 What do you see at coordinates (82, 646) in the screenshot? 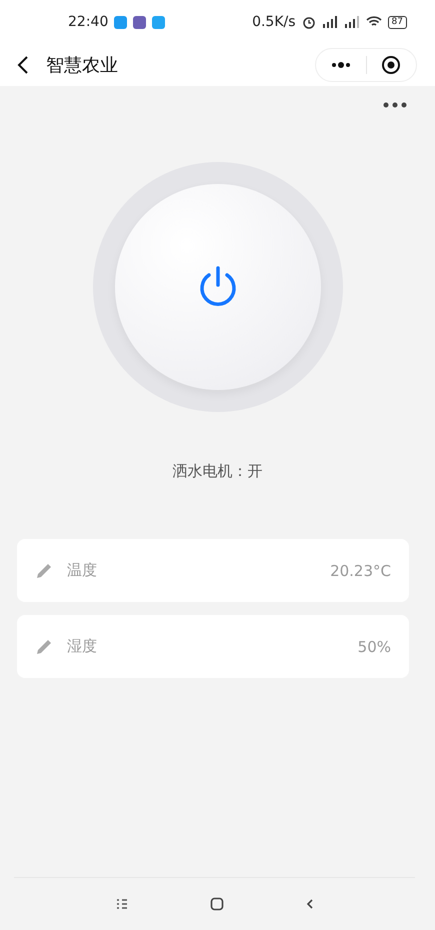
I see `reading-name: 湿度` at bounding box center [82, 646].